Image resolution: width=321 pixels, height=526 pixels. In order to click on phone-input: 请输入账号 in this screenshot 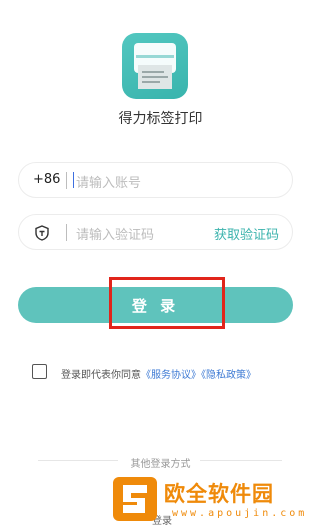, I will do `click(108, 181)`.